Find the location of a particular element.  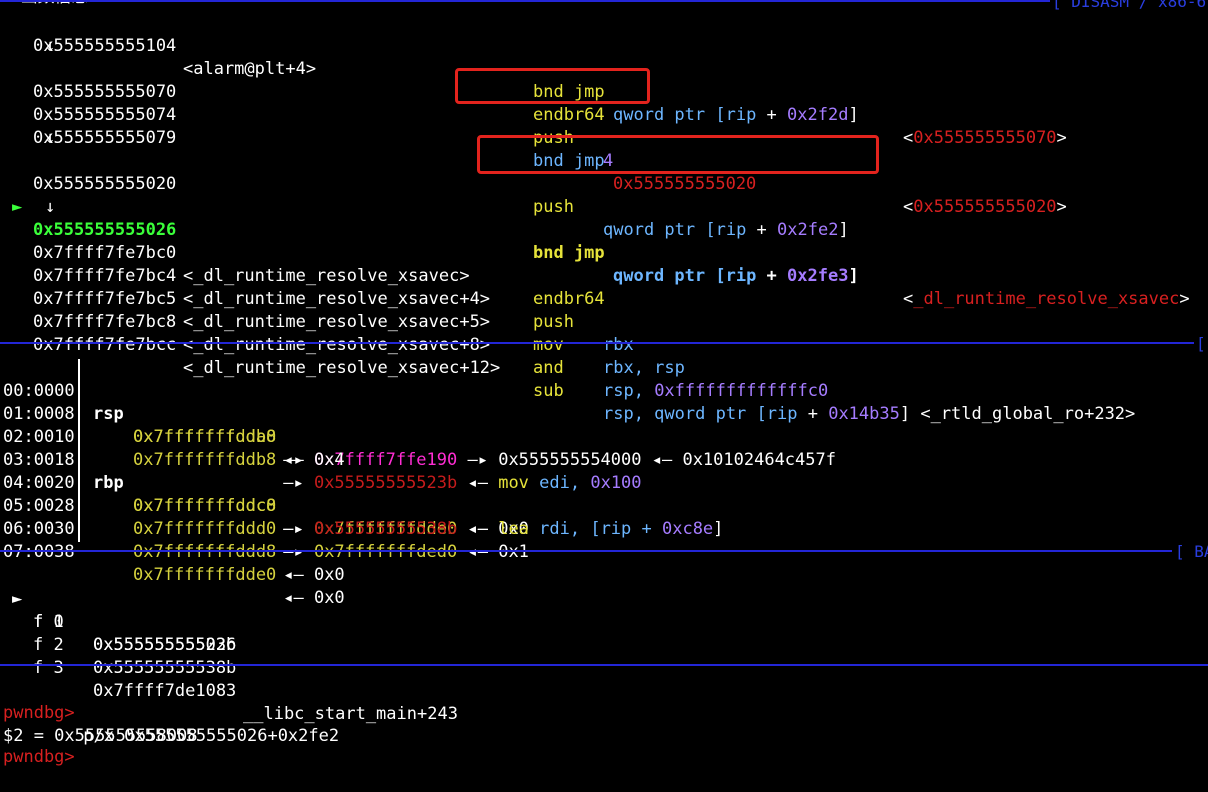

disasm-header: [ DISASM / x86-6 is located at coordinates (1129, 5).